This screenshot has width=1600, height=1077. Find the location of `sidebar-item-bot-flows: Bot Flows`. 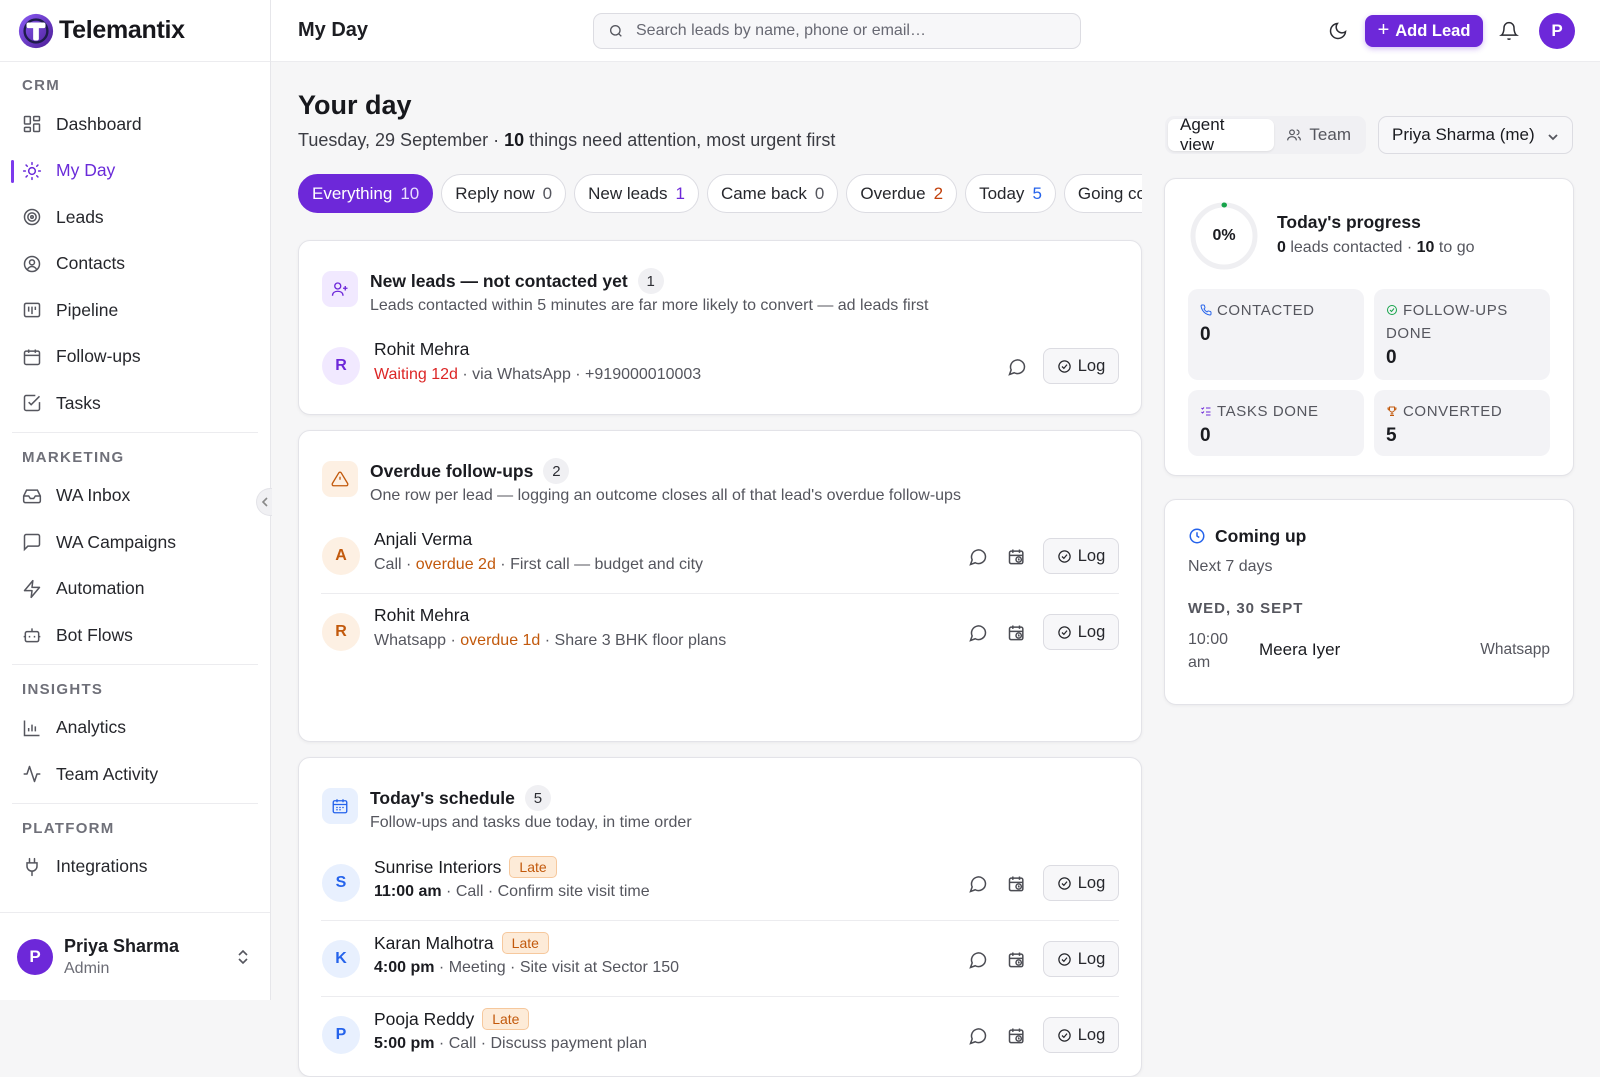

sidebar-item-bot-flows: Bot Flows is located at coordinates (135, 635).